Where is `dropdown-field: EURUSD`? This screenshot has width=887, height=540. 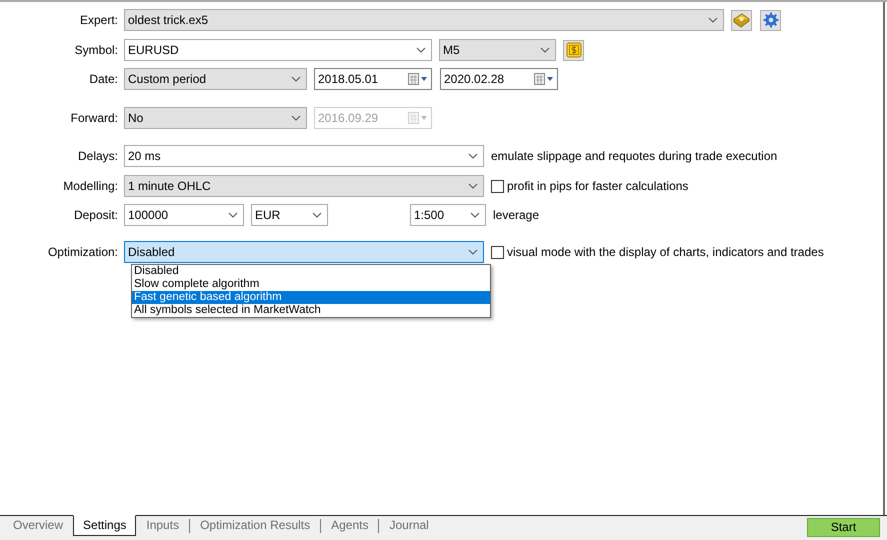 dropdown-field: EURUSD is located at coordinates (278, 50).